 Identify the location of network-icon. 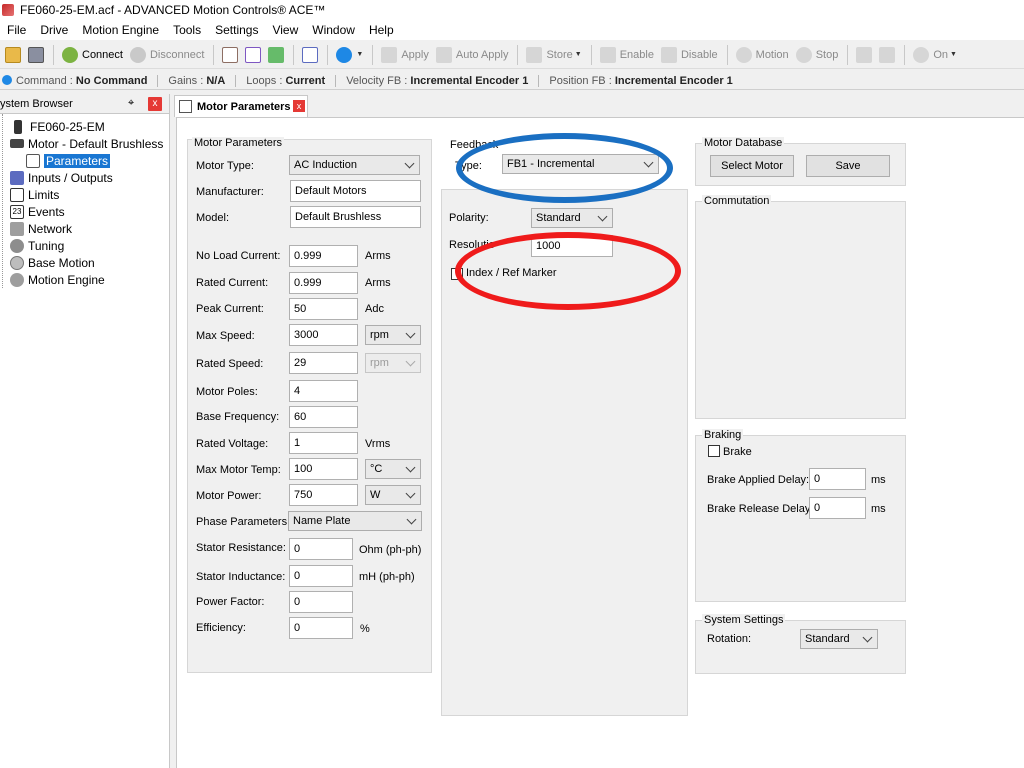
(17, 228).